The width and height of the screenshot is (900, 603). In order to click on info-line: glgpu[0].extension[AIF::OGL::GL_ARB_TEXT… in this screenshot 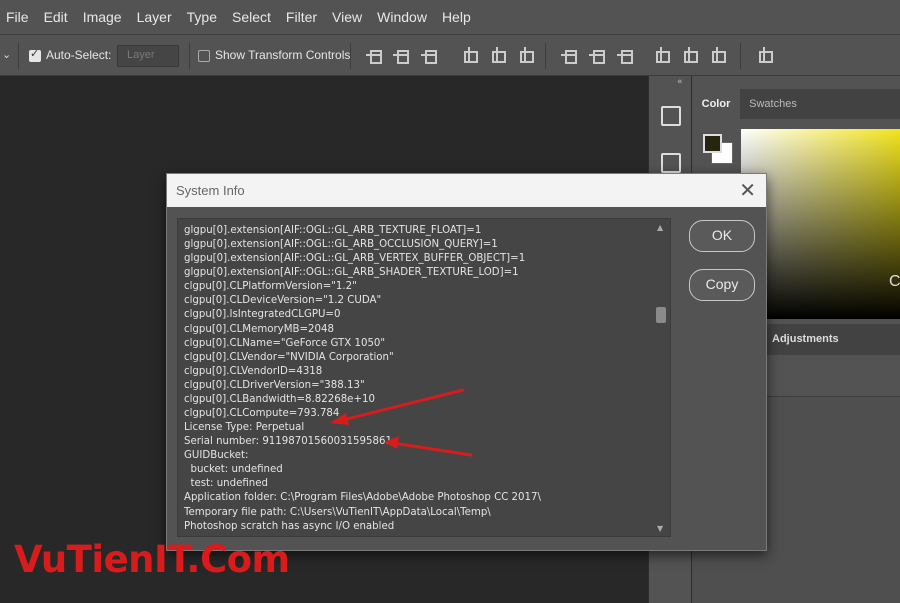, I will do `click(333, 230)`.